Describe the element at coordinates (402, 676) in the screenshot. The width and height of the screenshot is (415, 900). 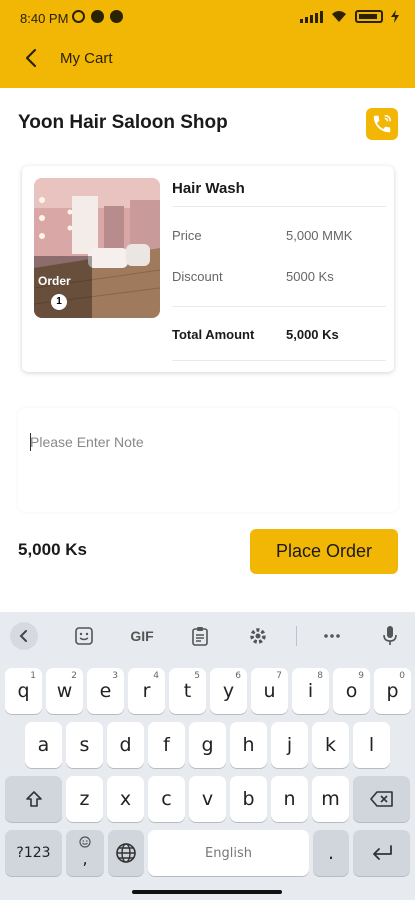
I see `key-hint: 0` at that location.